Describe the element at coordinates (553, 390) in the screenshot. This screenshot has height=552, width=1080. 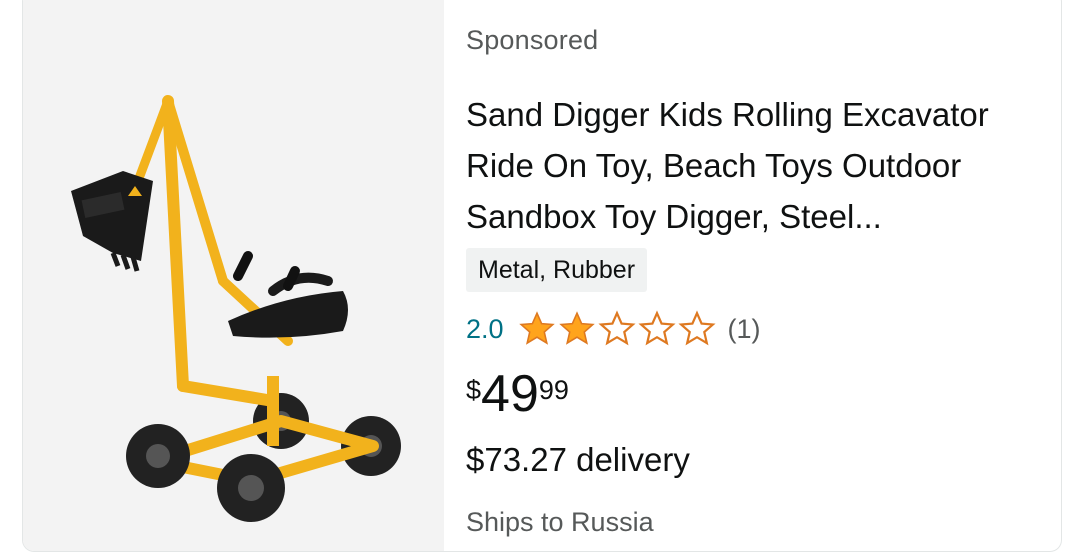
I see `price-fraction: 99` at that location.